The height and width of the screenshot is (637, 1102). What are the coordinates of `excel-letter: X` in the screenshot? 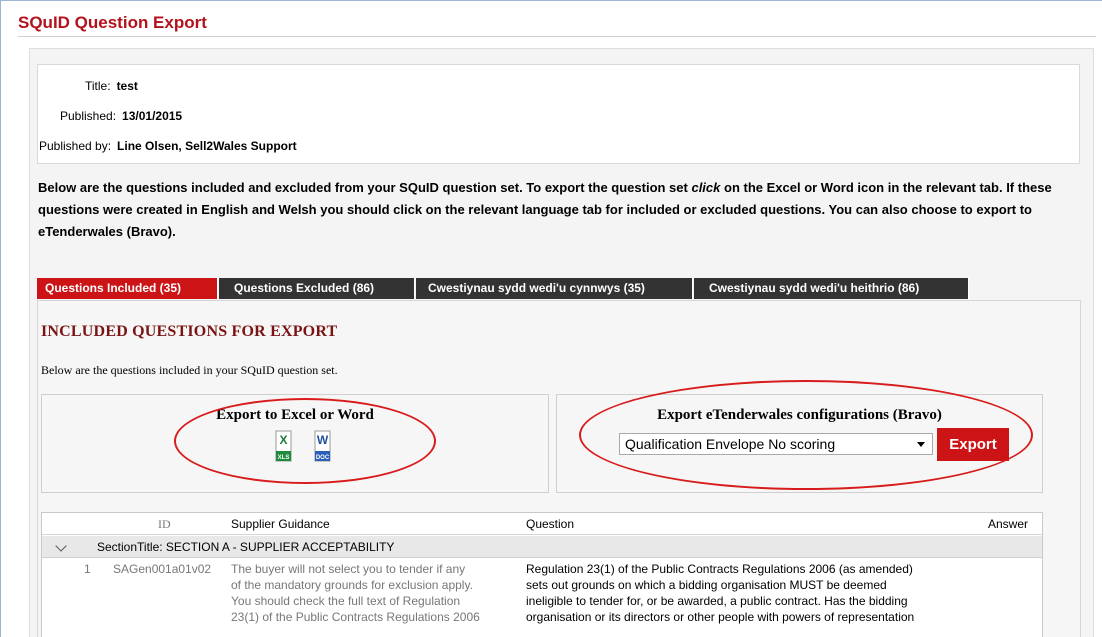 It's located at (283, 440).